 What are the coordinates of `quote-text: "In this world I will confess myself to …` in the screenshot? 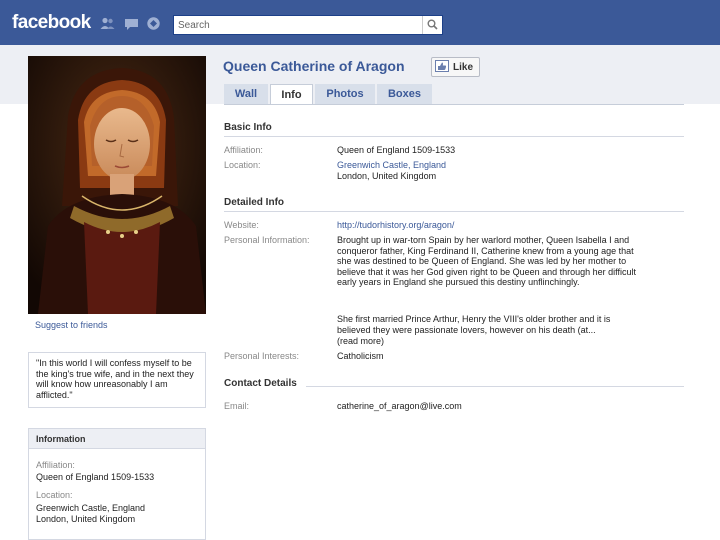 It's located at (115, 379).